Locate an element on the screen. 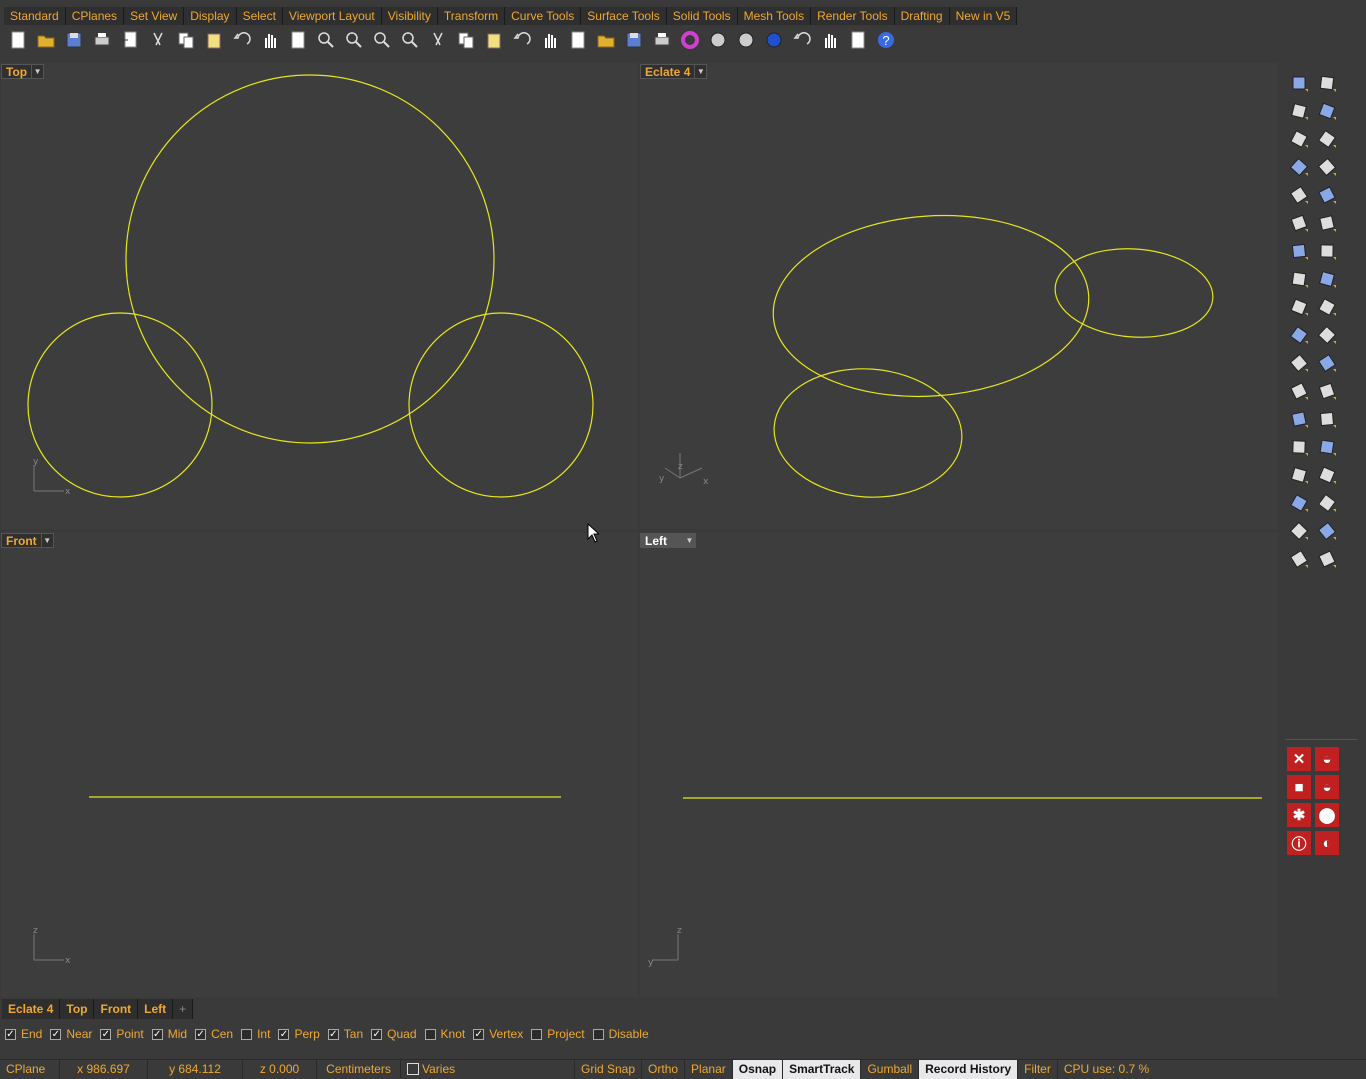 Image resolution: width=1366 pixels, height=1079 pixels. osnap-disable: Disable is located at coordinates (620, 1034).